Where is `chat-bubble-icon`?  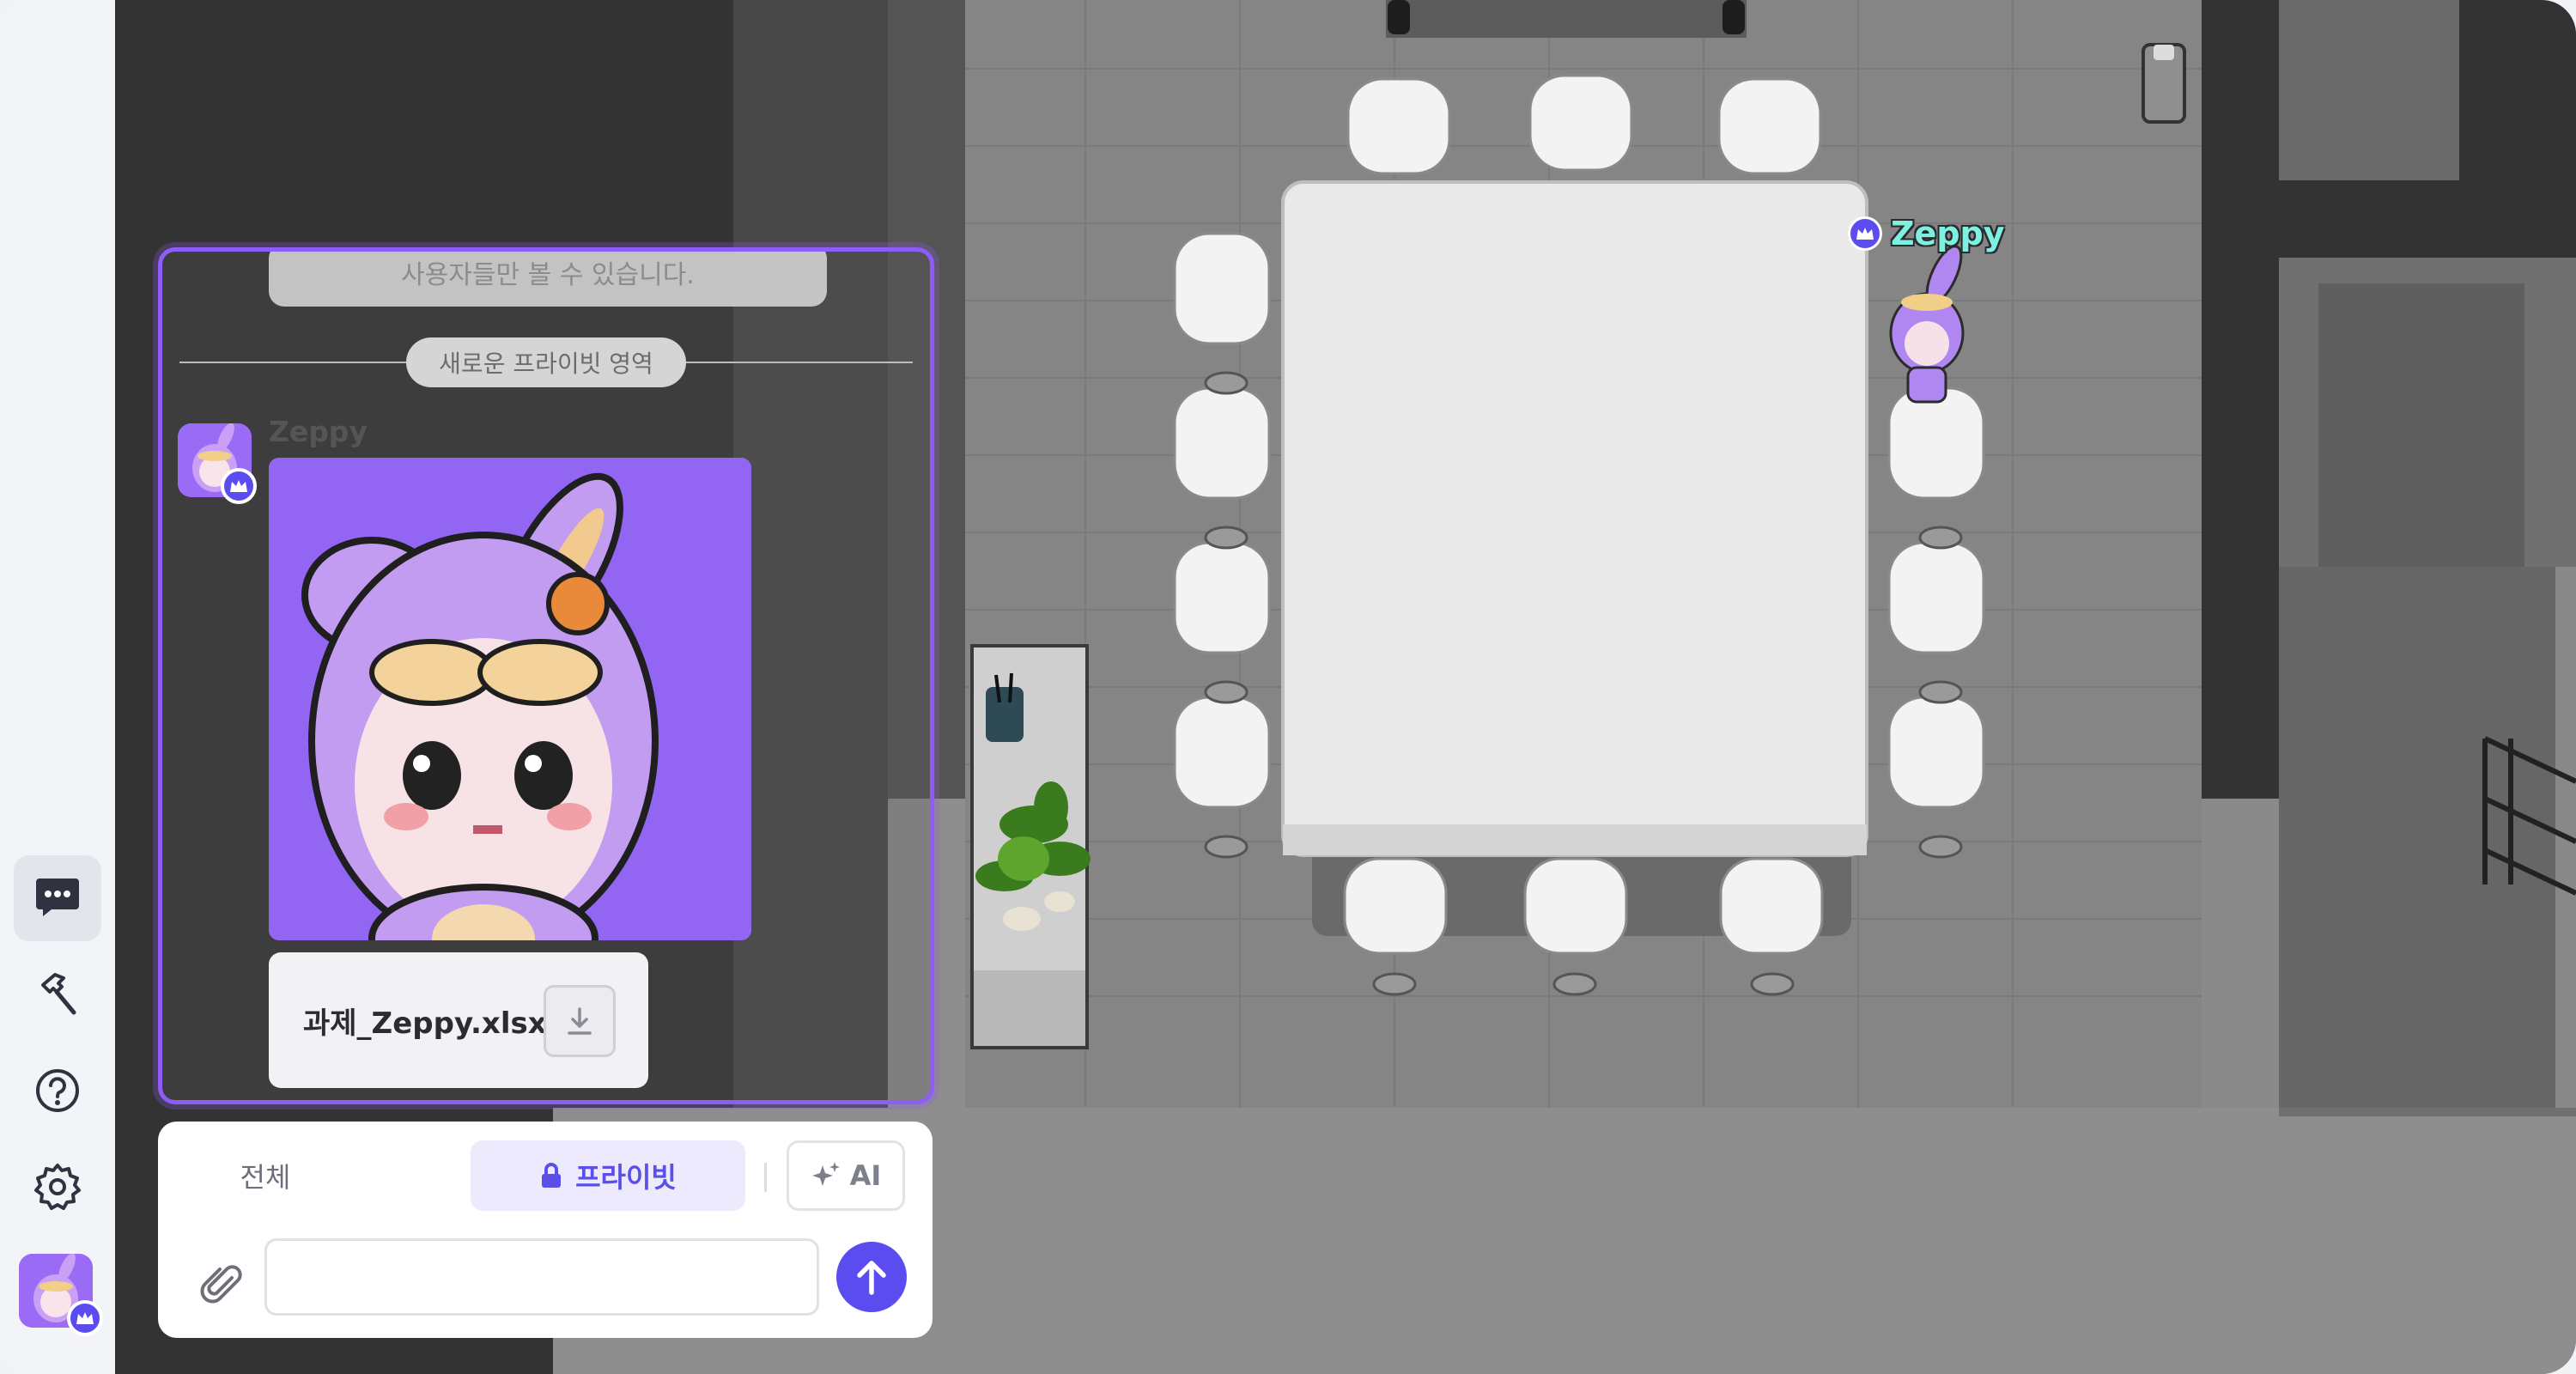
chat-bubble-icon is located at coordinates (58, 898).